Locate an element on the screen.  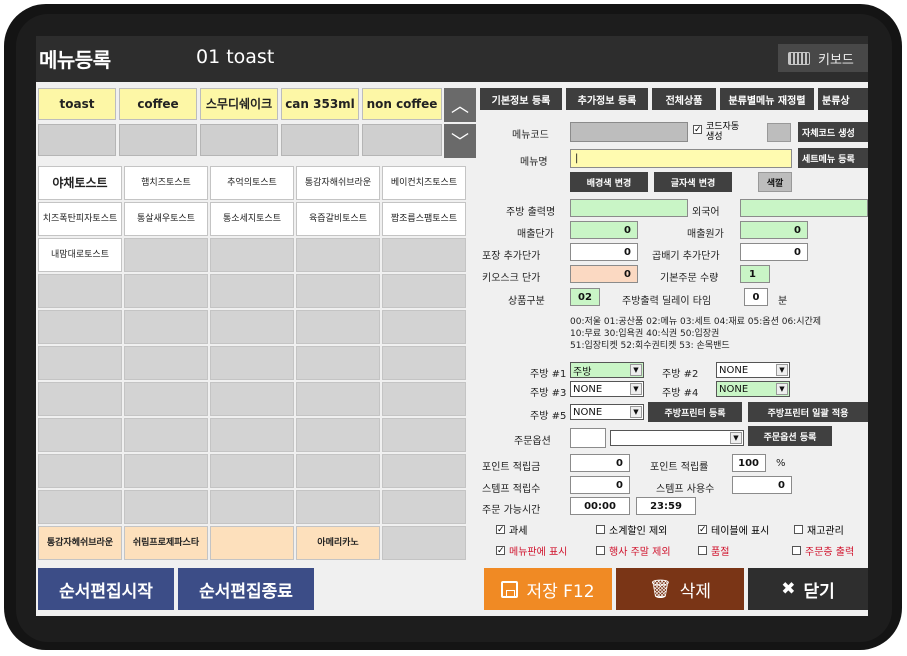
menu-item: 야채토스트 is located at coordinates (80, 183).